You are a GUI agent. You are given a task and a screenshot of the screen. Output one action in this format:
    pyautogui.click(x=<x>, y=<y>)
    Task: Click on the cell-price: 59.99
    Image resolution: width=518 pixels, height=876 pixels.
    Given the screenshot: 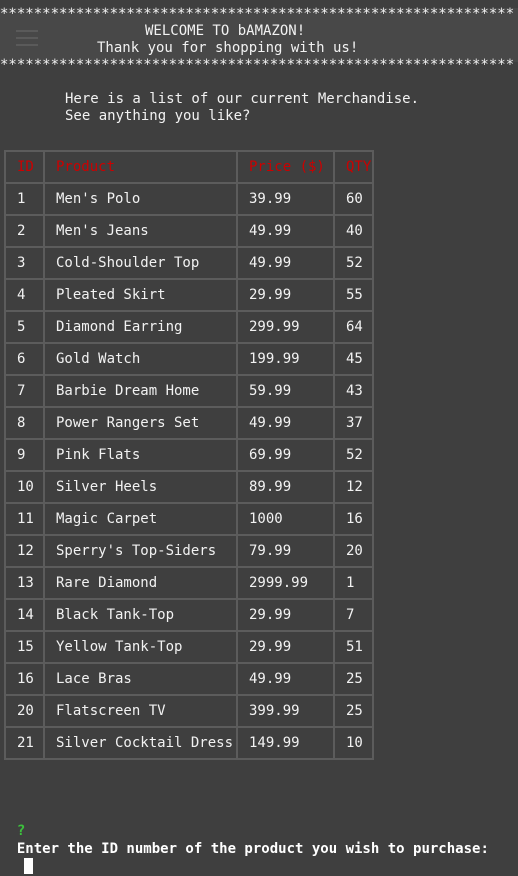 What is the action you would take?
    pyautogui.click(x=285, y=391)
    